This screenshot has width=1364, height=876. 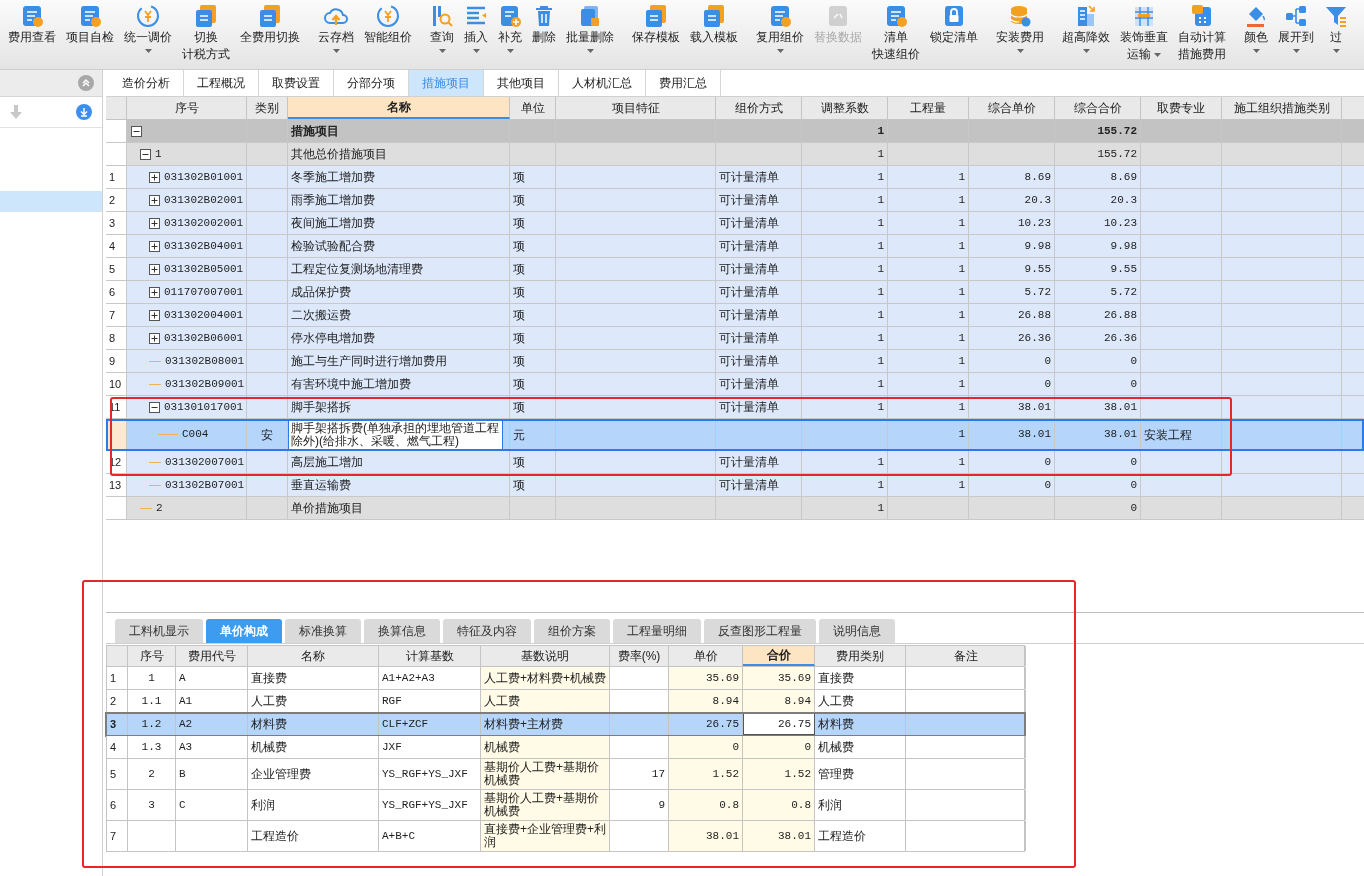 I want to click on table-cell: 1.1, so click(x=151, y=701).